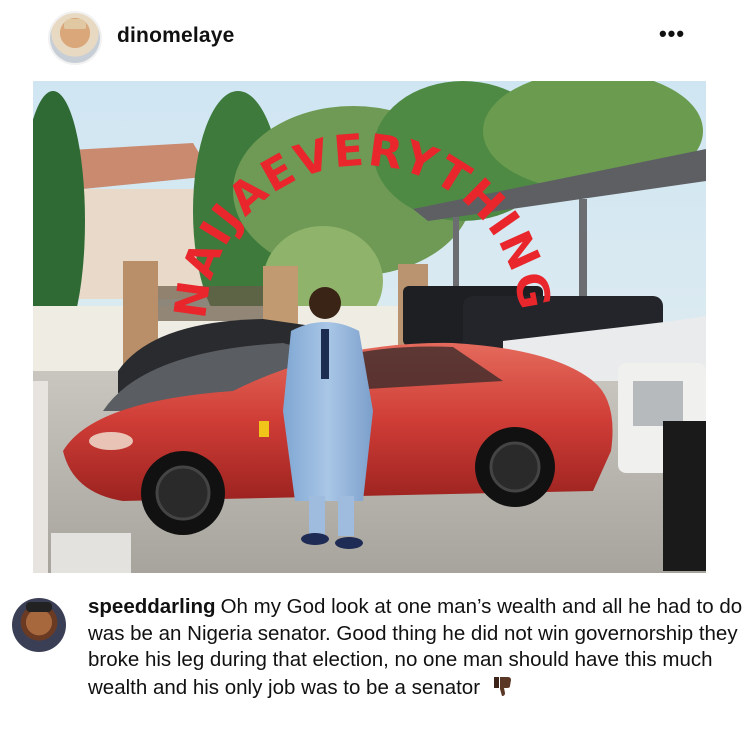 The height and width of the screenshot is (750, 750). I want to click on profile-avatar, so click(75, 38).